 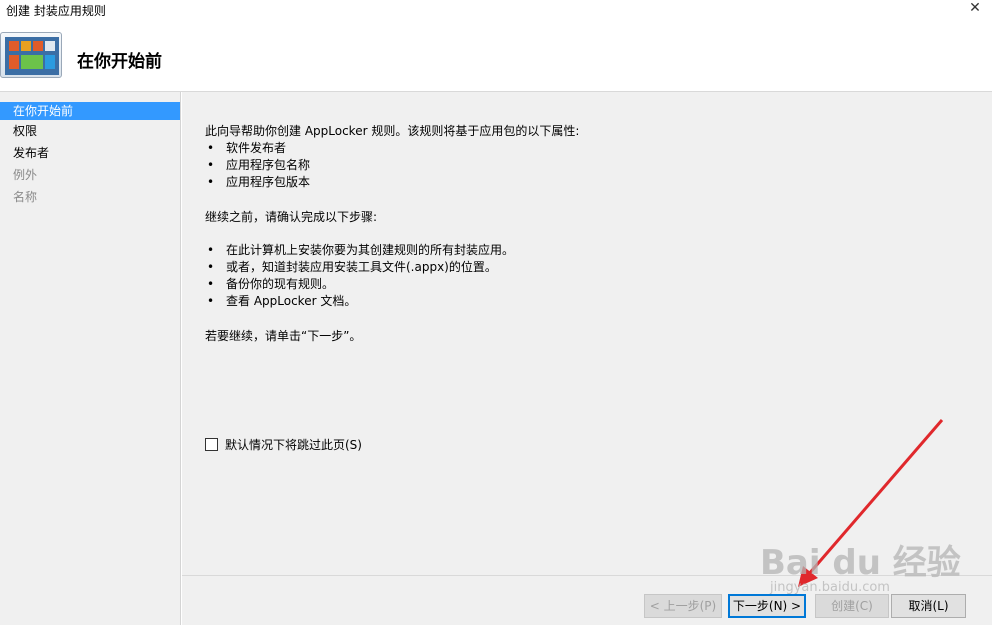 I want to click on title-bar: 创建 封装应用规则 ✕, so click(x=496, y=10).